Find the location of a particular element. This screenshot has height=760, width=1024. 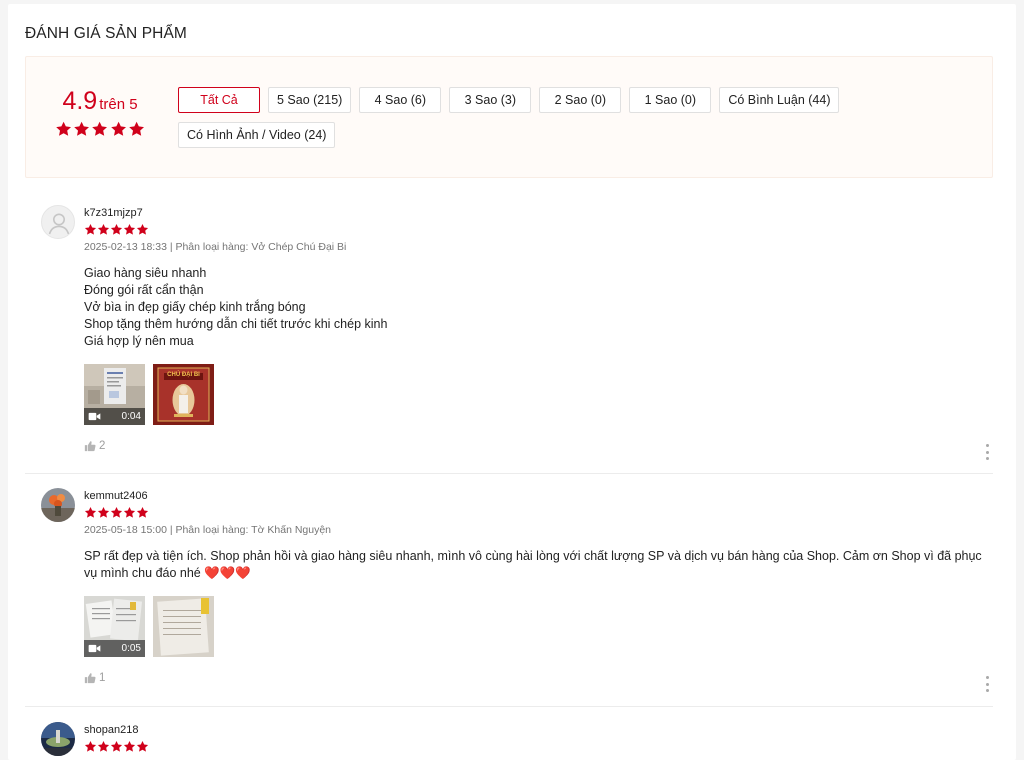

section-title: ĐÁNH GIÁ SẢN PHẨM is located at coordinates (106, 33).